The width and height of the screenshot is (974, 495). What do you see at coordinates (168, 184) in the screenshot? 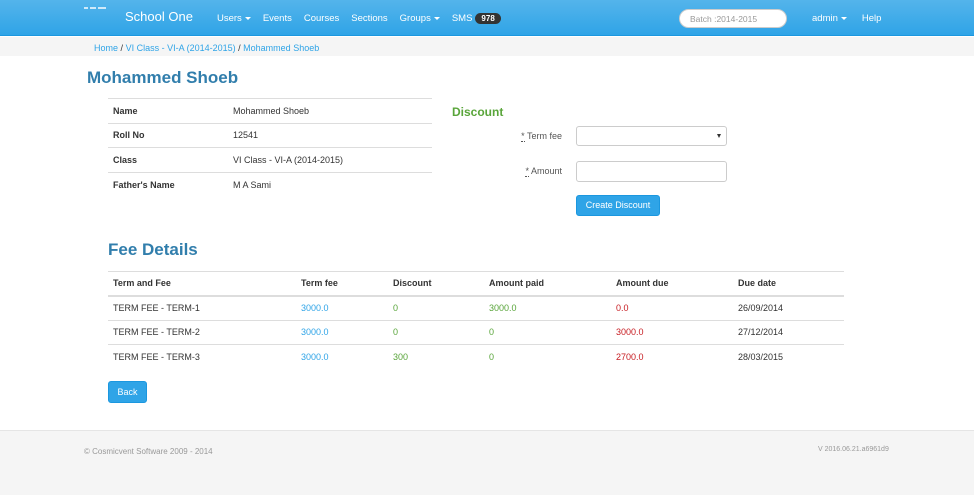
I see `info-label: Father's Name` at bounding box center [168, 184].